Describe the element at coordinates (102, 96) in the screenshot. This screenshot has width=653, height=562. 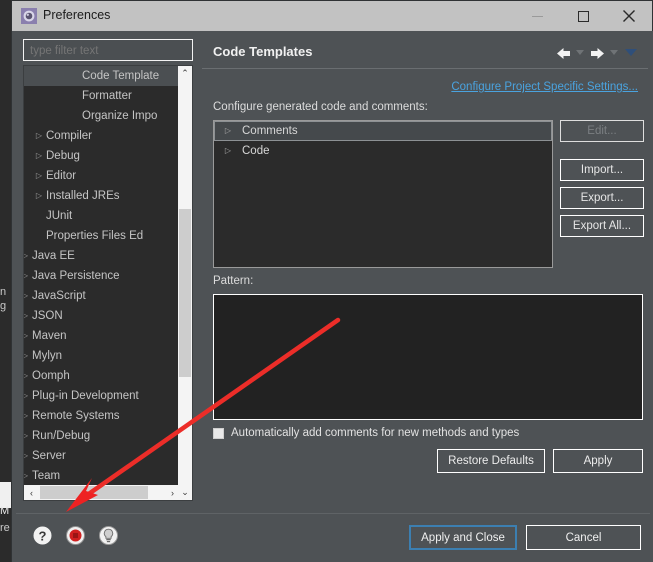
I see `tree-item: Formatter` at that location.